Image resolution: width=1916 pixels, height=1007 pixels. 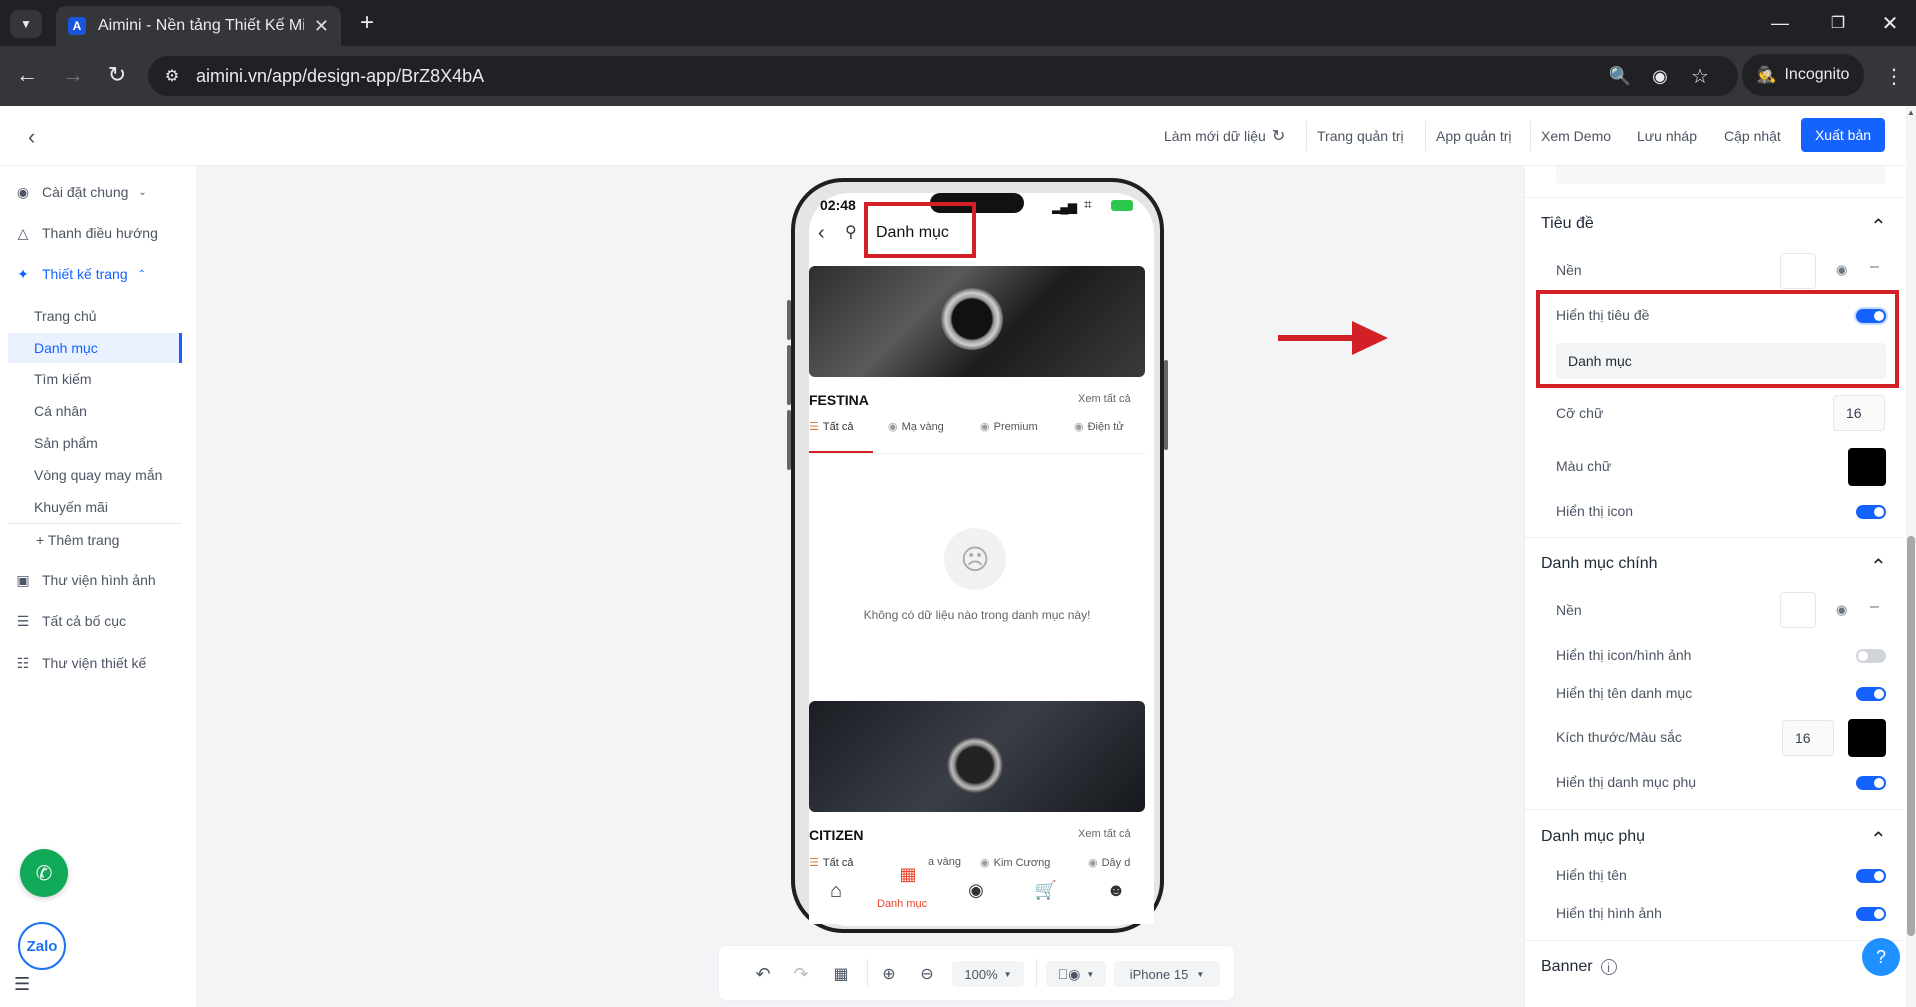 I want to click on reload-icon: ↻, so click(x=117, y=75).